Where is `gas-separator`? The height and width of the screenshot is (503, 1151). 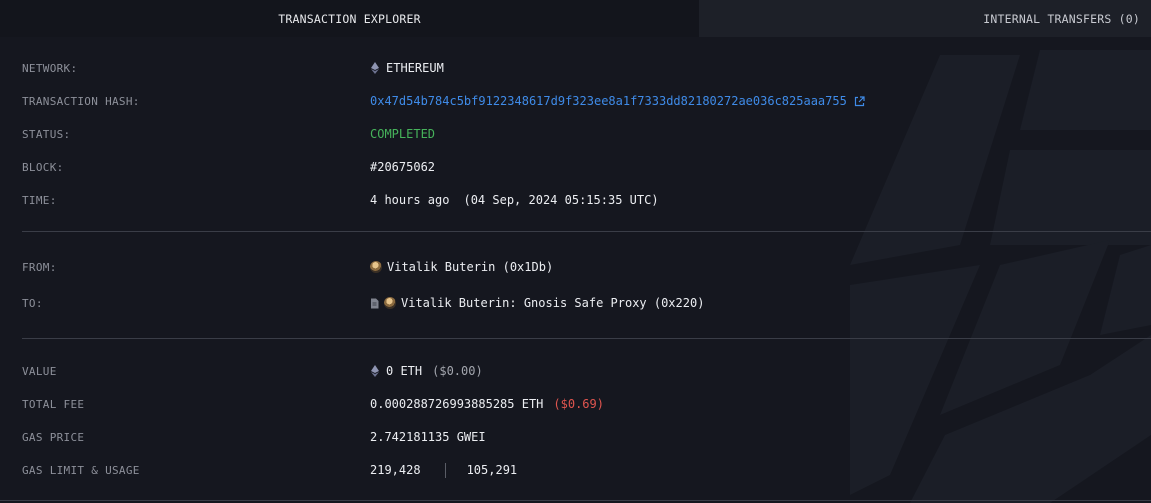
gas-separator is located at coordinates (445, 470).